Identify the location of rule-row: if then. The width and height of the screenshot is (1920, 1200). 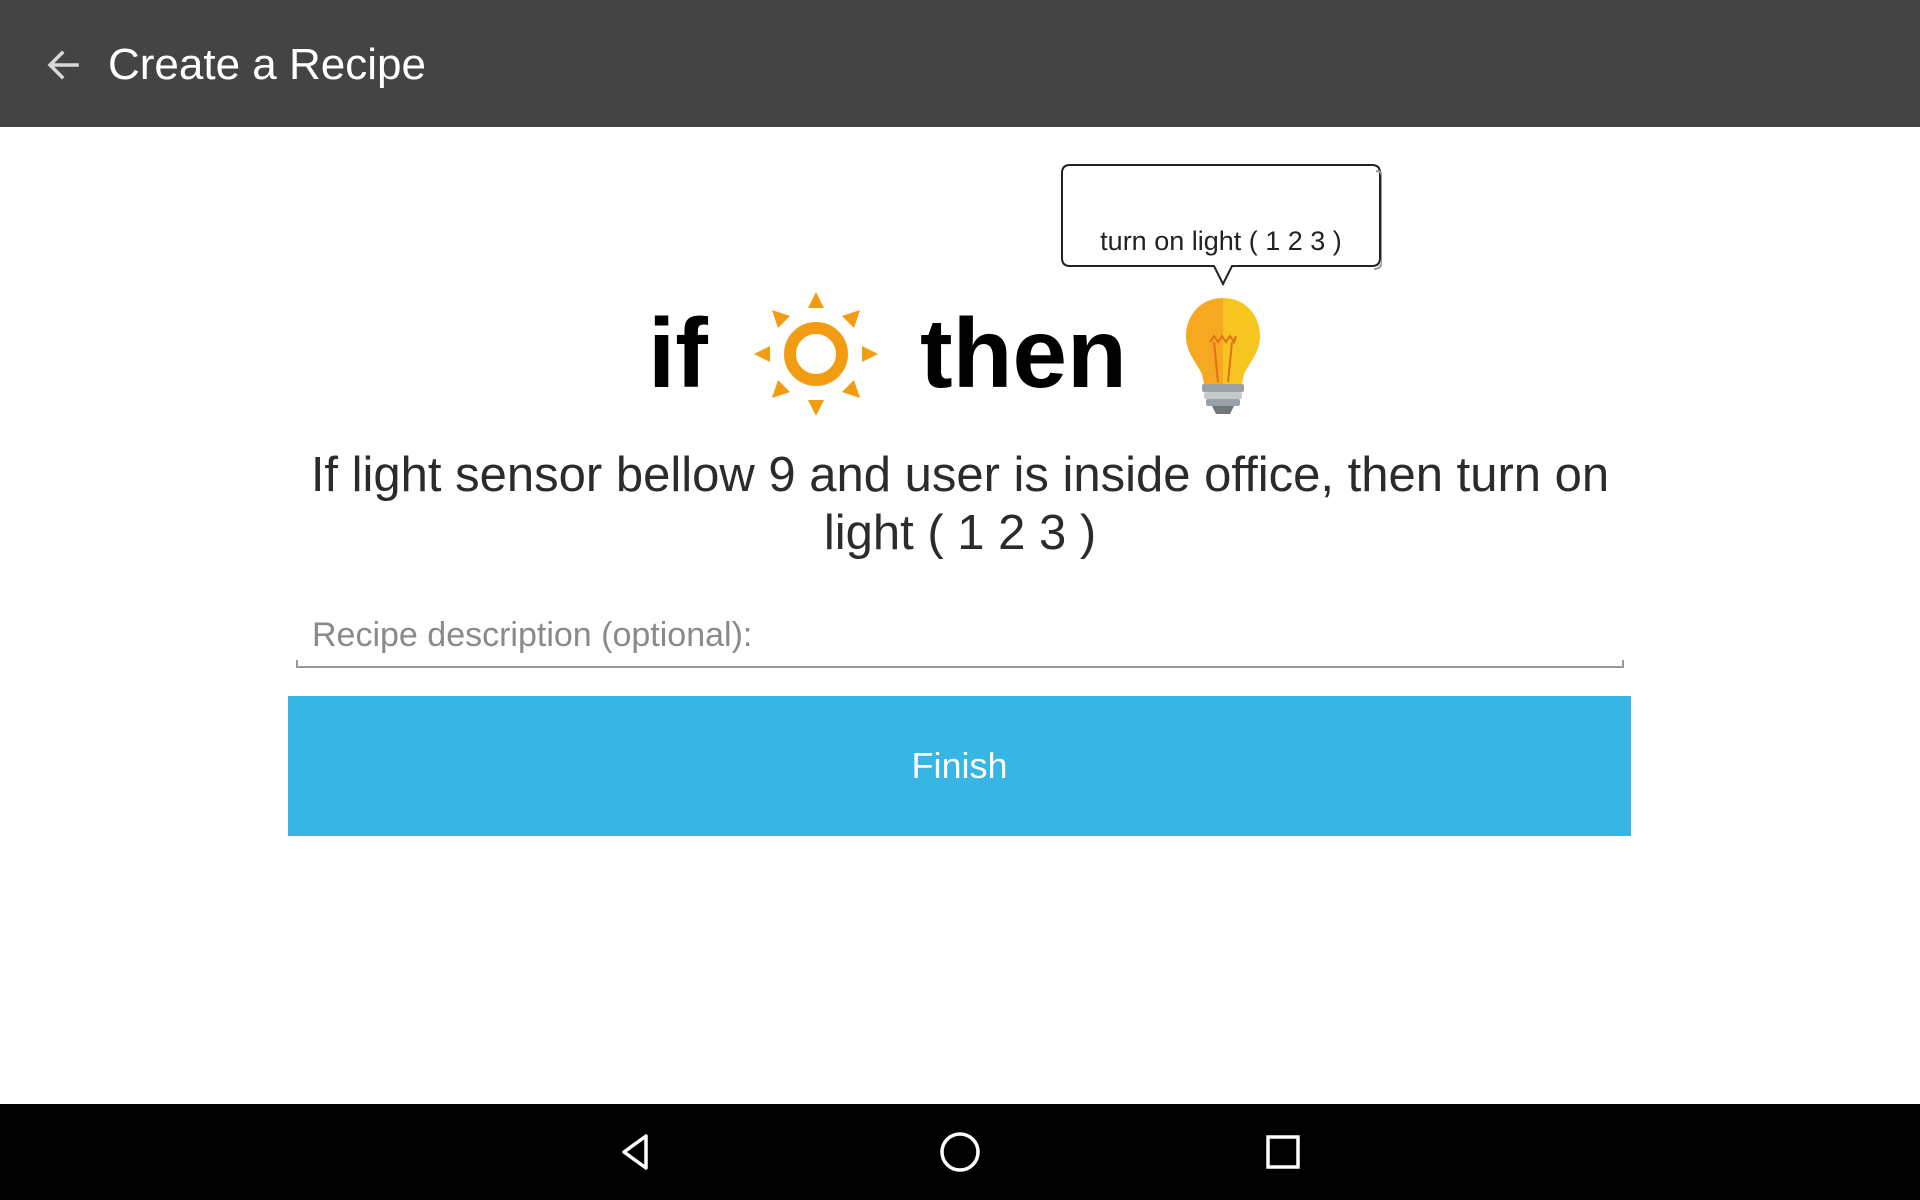
(960, 355).